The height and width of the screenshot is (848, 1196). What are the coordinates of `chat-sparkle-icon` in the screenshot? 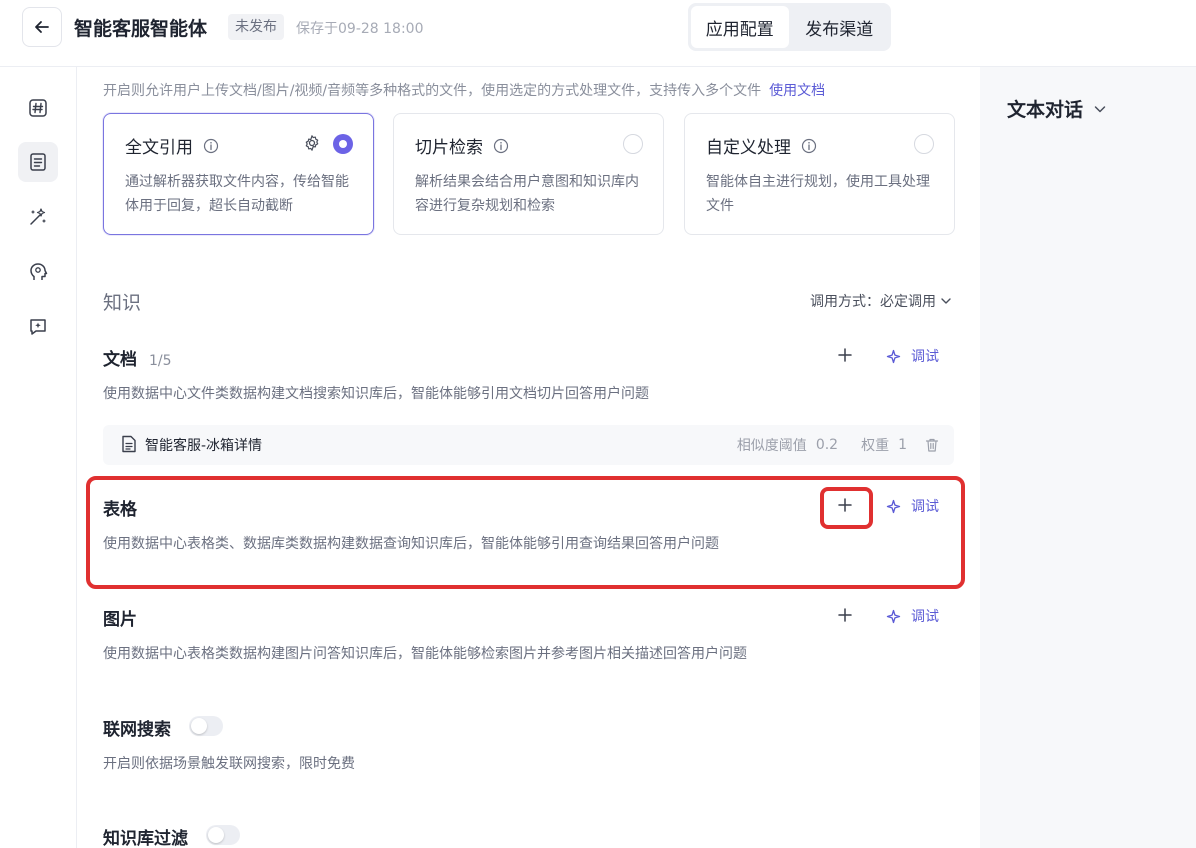 It's located at (38, 327).